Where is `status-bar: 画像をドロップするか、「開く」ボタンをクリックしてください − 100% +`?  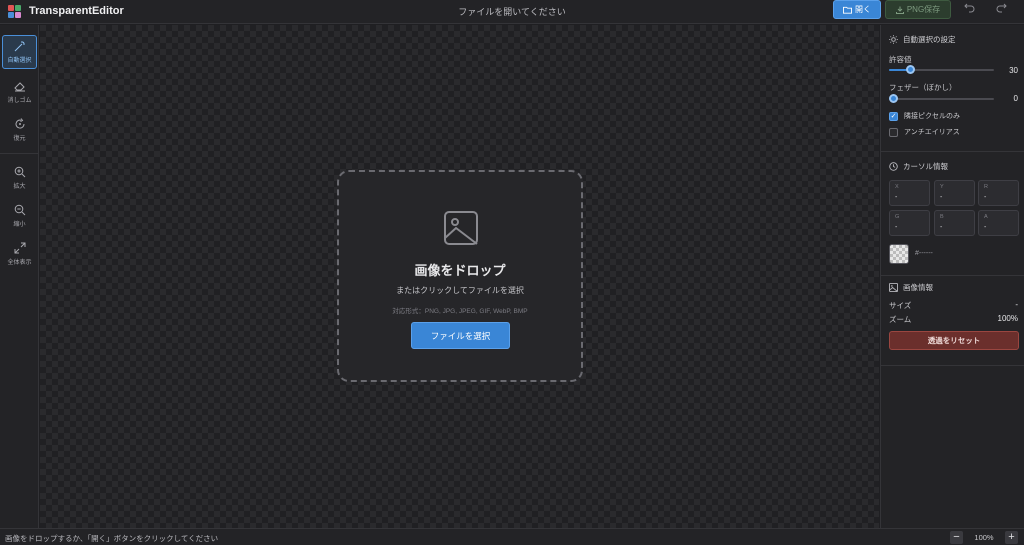
status-bar: 画像をドロップするか、「開く」ボタンをクリックしてください − 100% + is located at coordinates (512, 536).